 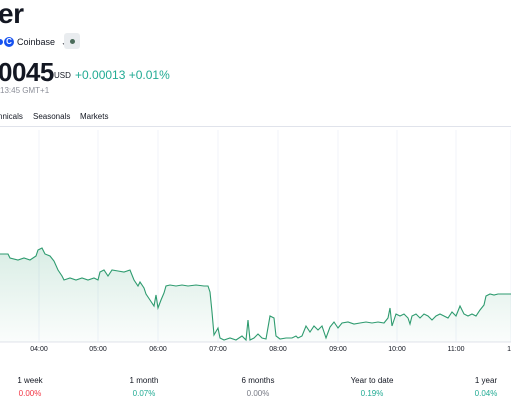 I want to click on perf-label: 1 year, so click(x=486, y=380).